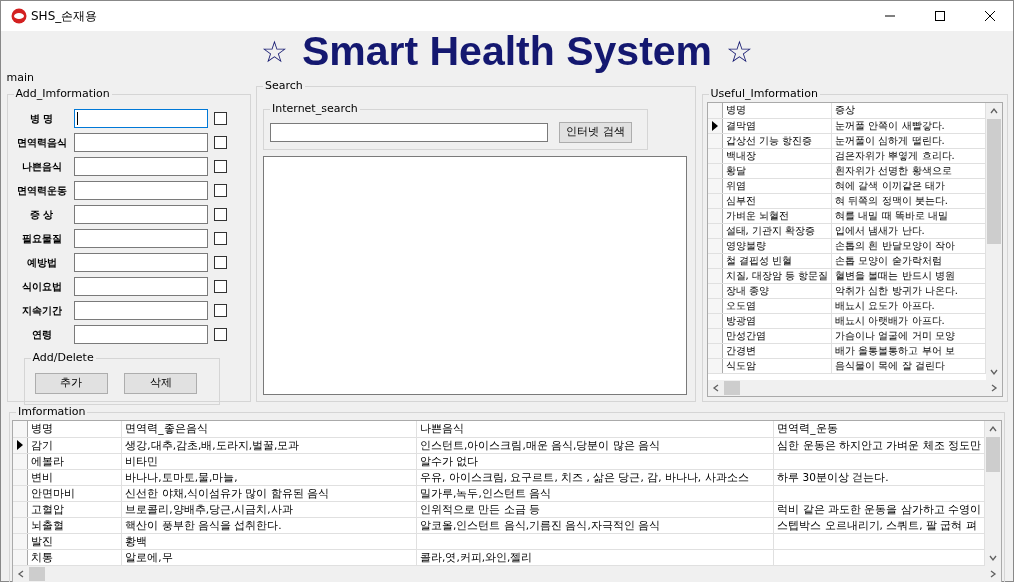  What do you see at coordinates (595, 493) in the screenshot?
I see `table-cell: 밀가루,녹두,인스턴트 음식` at bounding box center [595, 493].